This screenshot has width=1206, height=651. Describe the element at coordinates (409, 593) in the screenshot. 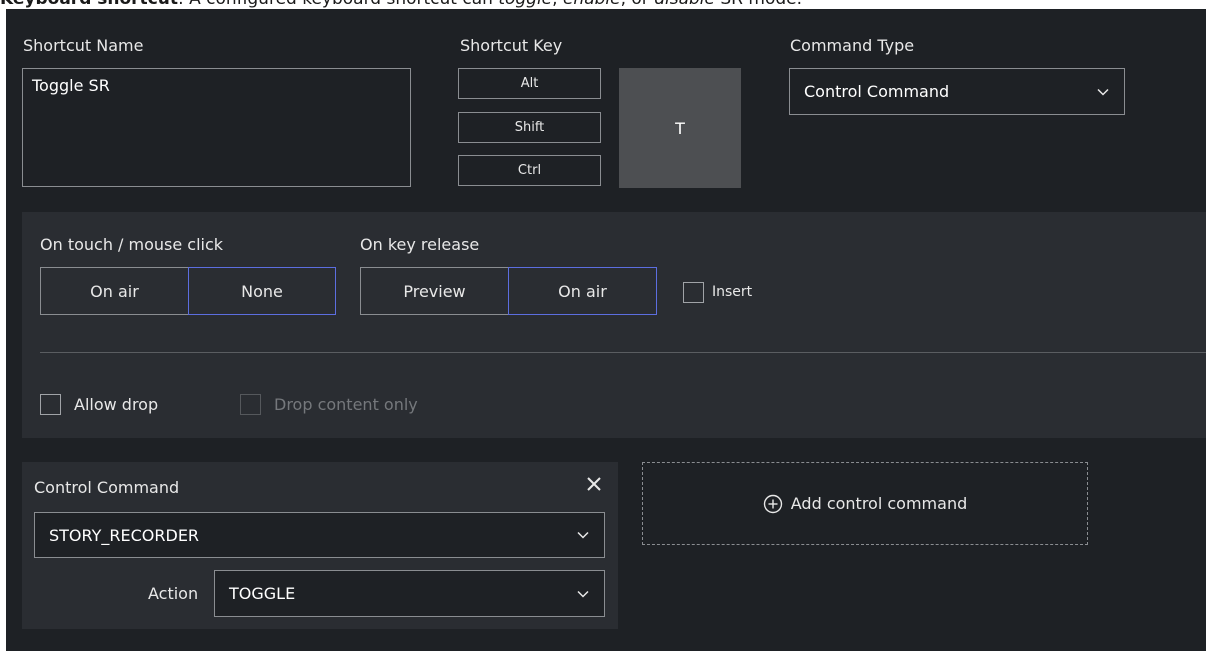

I see `action-select: TOGGLE` at that location.